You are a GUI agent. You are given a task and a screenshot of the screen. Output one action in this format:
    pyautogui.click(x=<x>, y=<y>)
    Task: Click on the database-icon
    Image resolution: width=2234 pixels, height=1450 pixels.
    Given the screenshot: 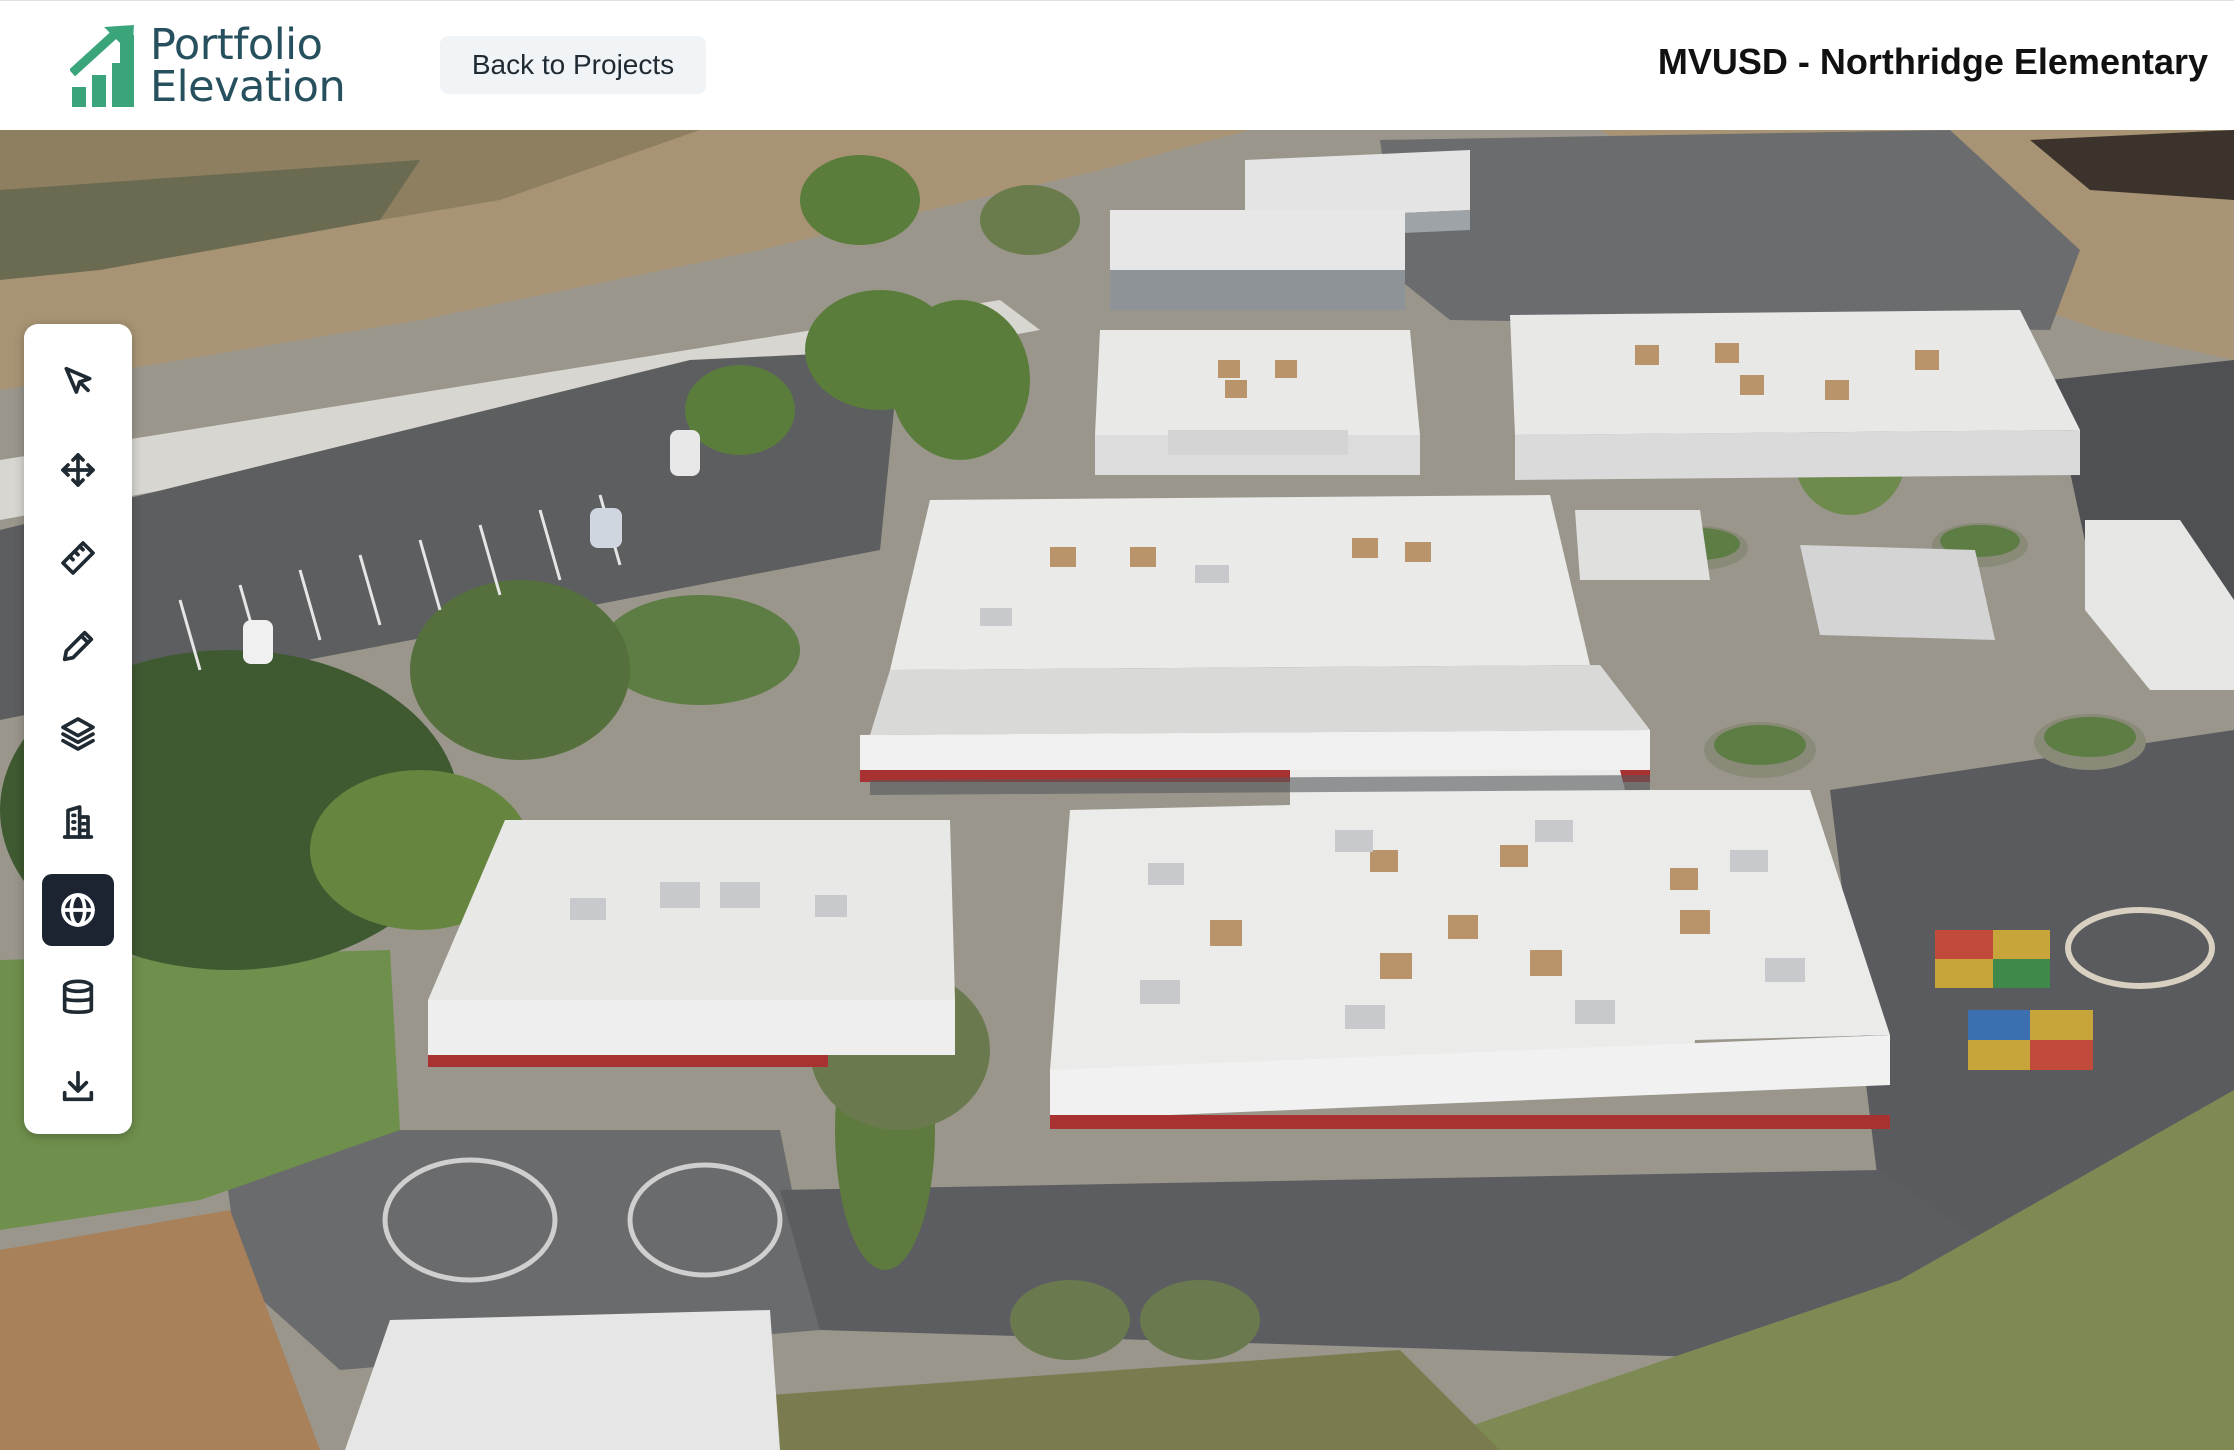 What is the action you would take?
    pyautogui.click(x=78, y=996)
    